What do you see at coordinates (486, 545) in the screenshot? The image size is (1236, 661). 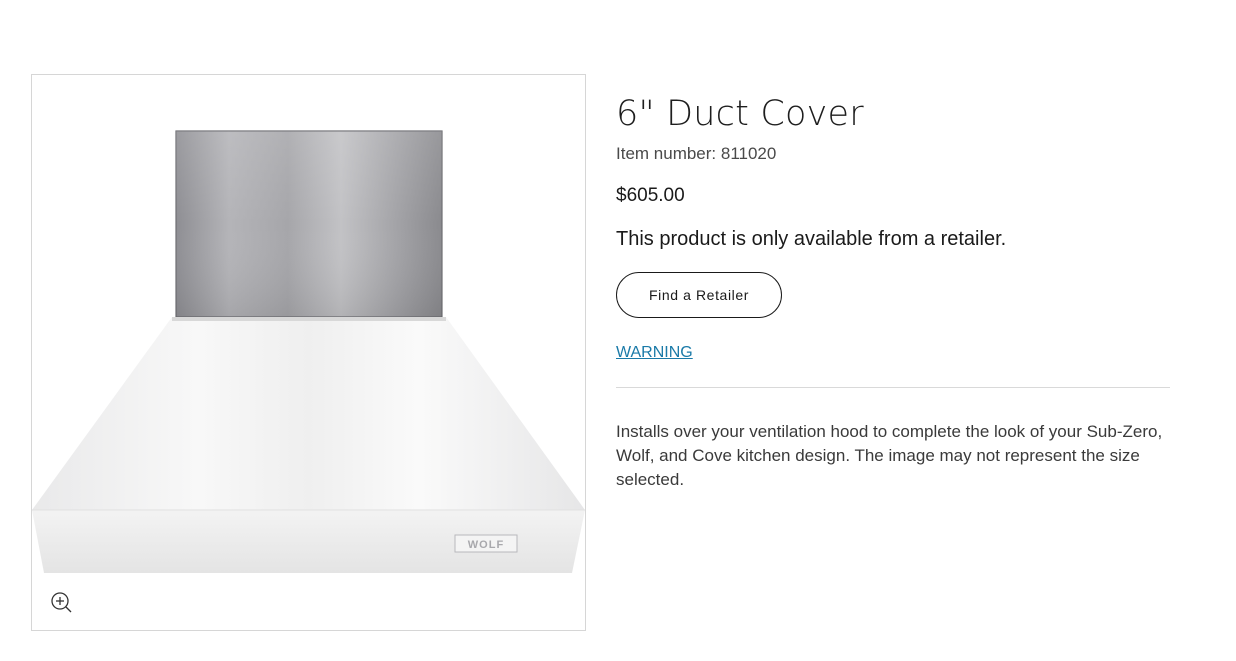 I see `brand-plate-text: WOLF` at bounding box center [486, 545].